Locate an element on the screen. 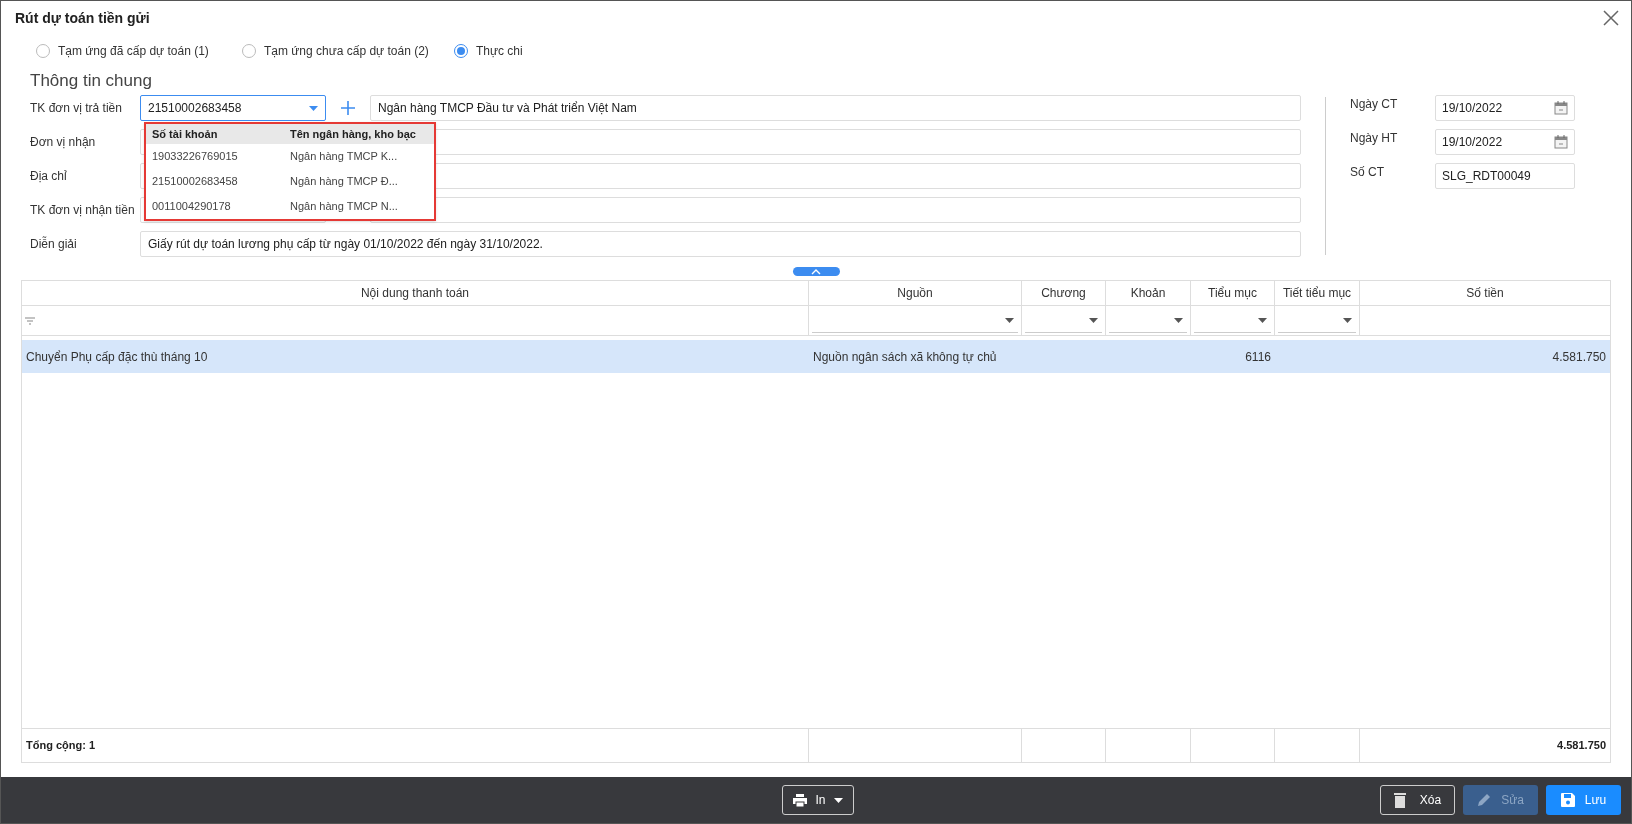 This screenshot has width=1632, height=824. close-icon is located at coordinates (1611, 18).